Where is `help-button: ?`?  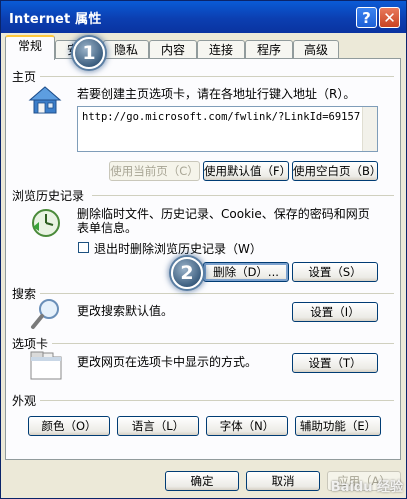
help-button: ? is located at coordinates (366, 17).